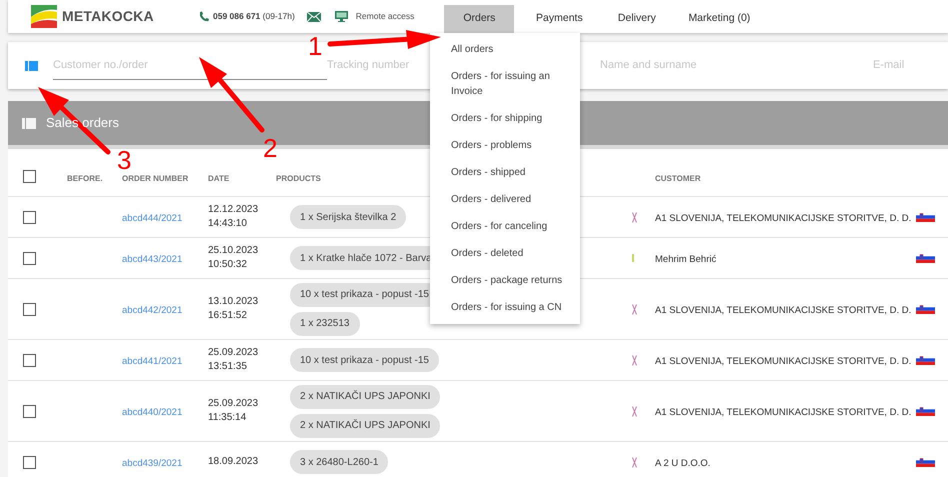 The image size is (948, 477). I want to click on product-chip: 3 x 26480-L260-1, so click(339, 462).